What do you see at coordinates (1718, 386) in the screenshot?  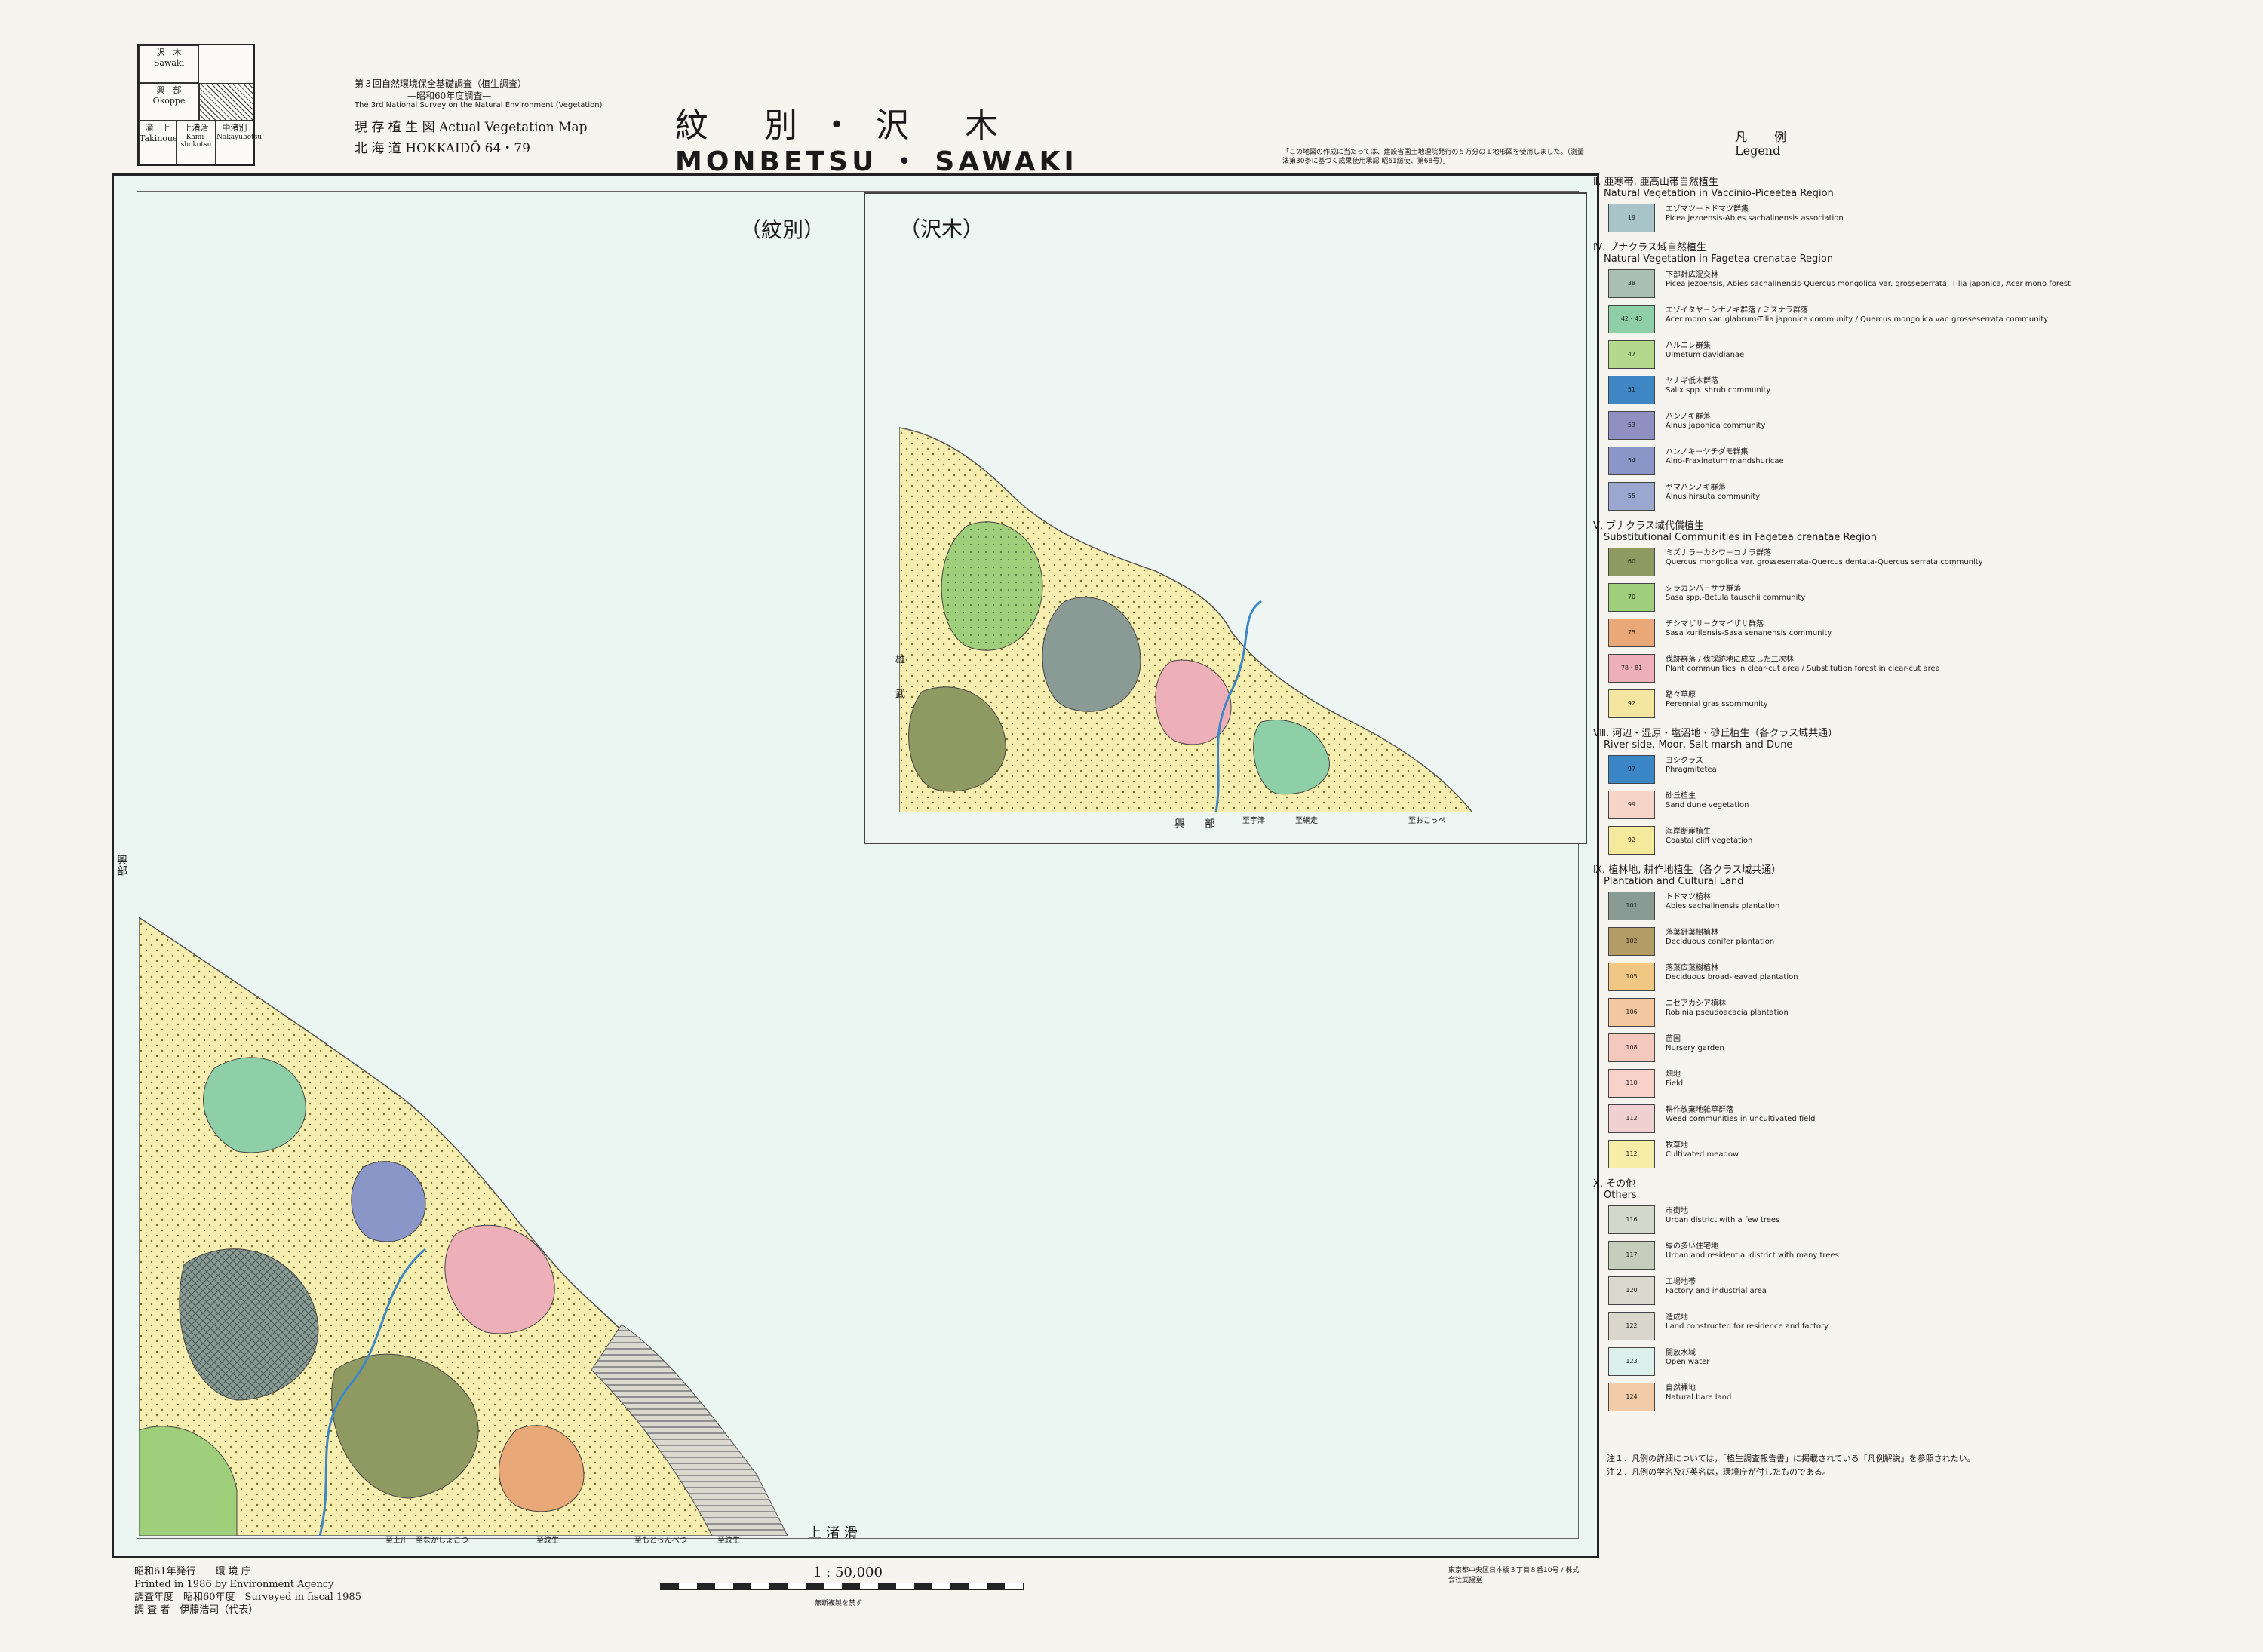 I see `legend-item-text: ヤナギ低木群落 Salix spp. shrub community` at bounding box center [1718, 386].